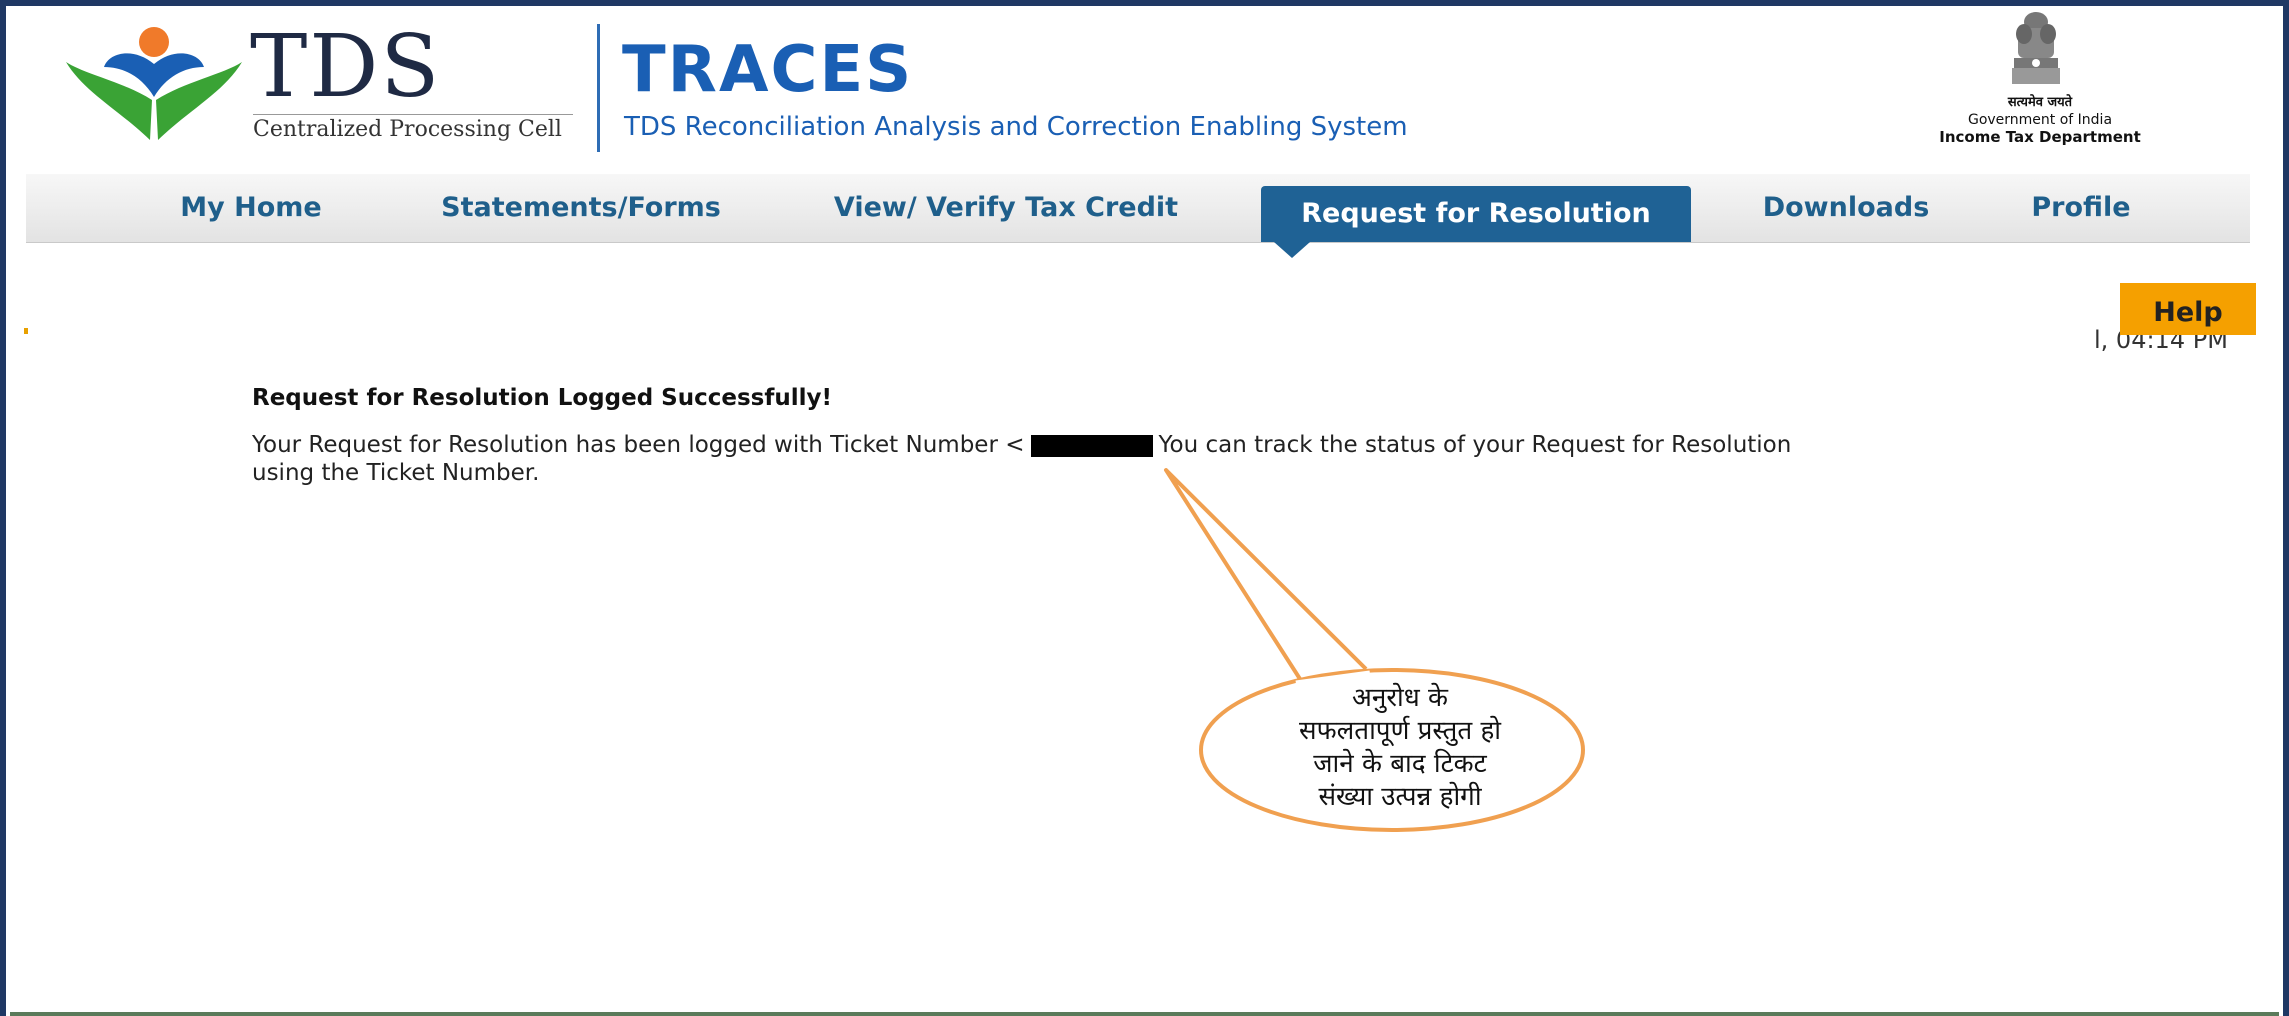  Describe the element at coordinates (1400, 797) in the screenshot. I see `callout-line: संख्या उत्पन्न होगी` at that location.